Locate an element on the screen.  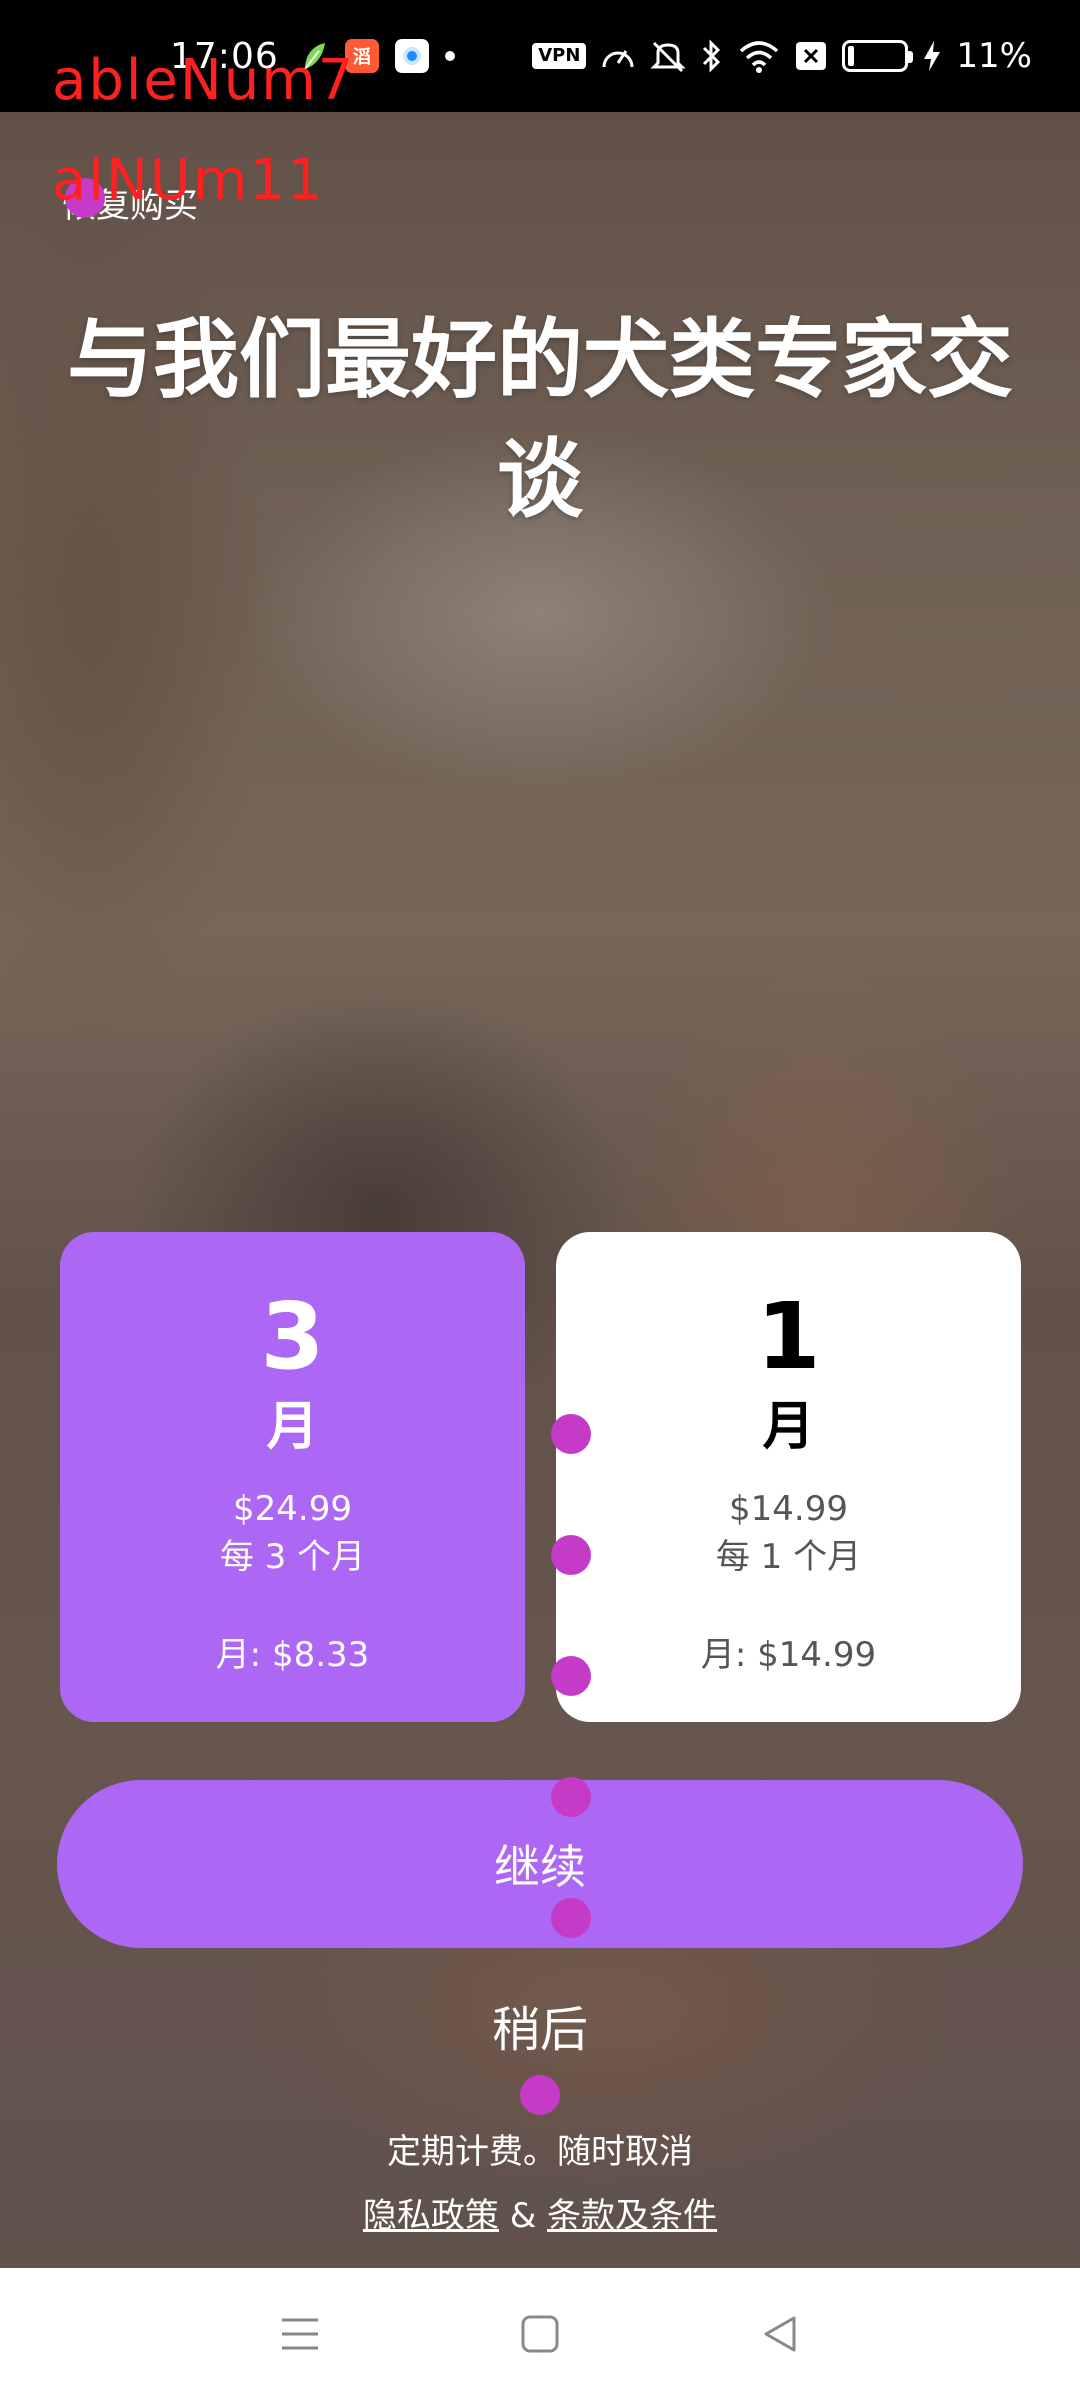
home-nav-button is located at coordinates (540, 2334).